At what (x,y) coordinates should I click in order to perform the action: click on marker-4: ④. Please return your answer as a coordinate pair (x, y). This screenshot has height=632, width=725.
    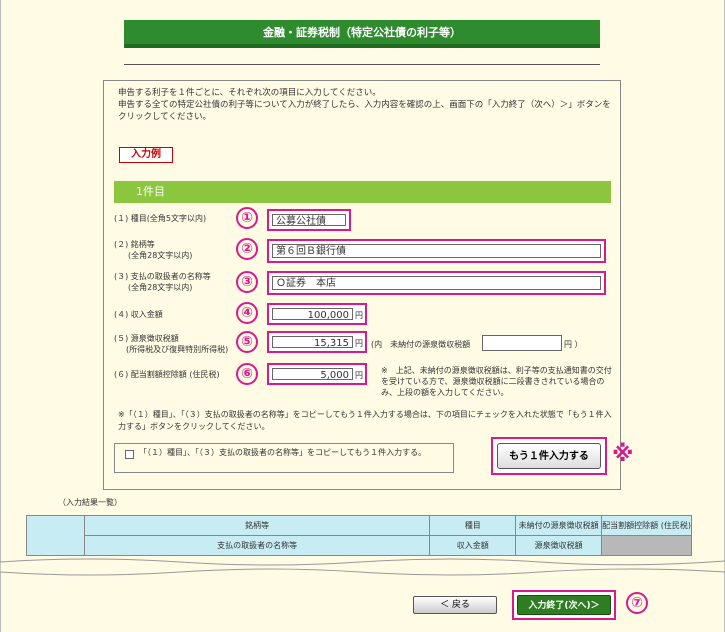
    Looking at the image, I should click on (247, 313).